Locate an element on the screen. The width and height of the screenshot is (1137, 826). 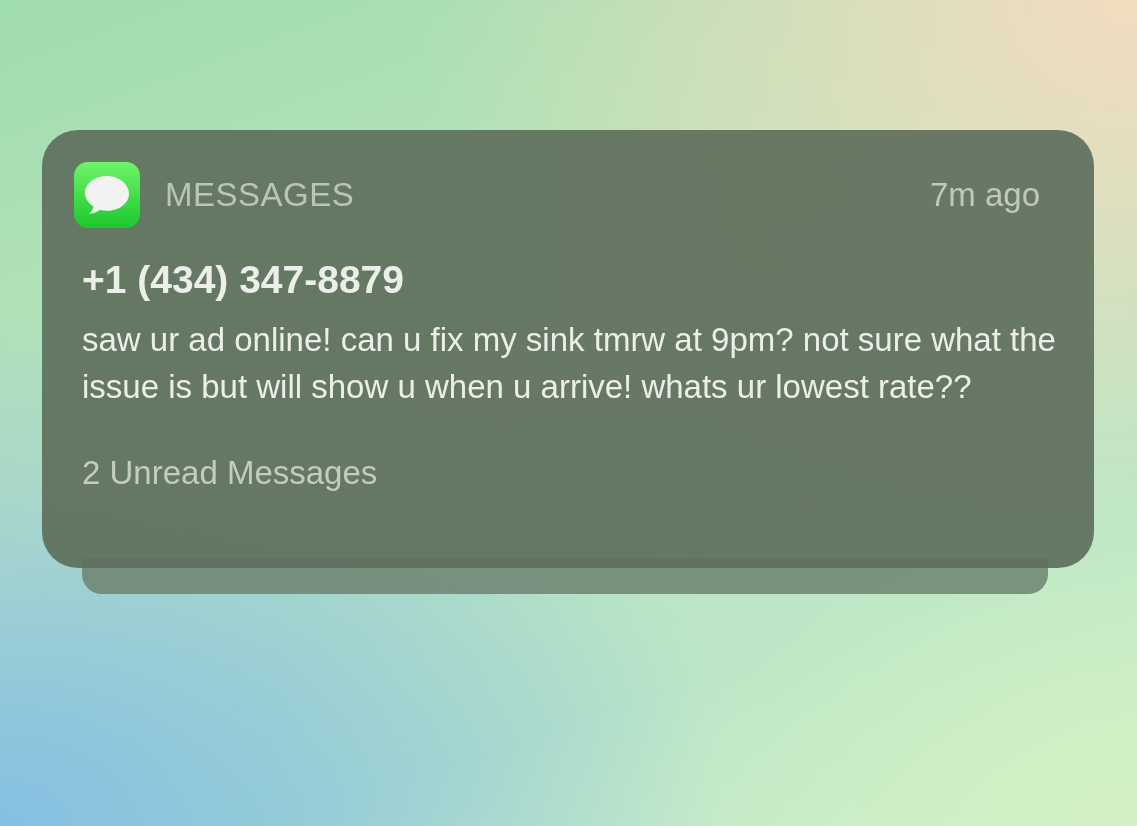
app-name: MESSAGES is located at coordinates (260, 195).